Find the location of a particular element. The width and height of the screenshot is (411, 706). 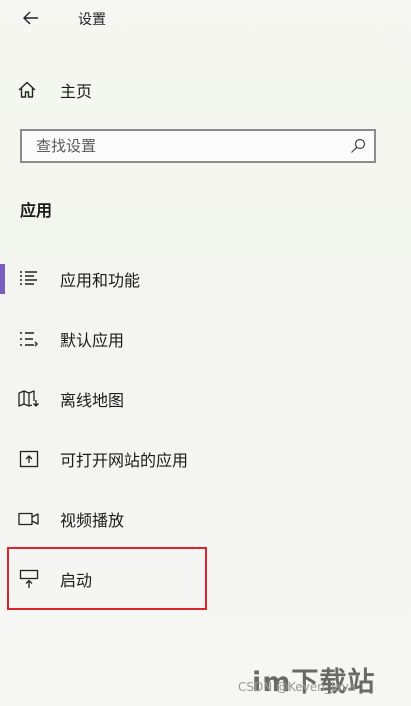

home-nav-item: 主页 is located at coordinates (53, 90).